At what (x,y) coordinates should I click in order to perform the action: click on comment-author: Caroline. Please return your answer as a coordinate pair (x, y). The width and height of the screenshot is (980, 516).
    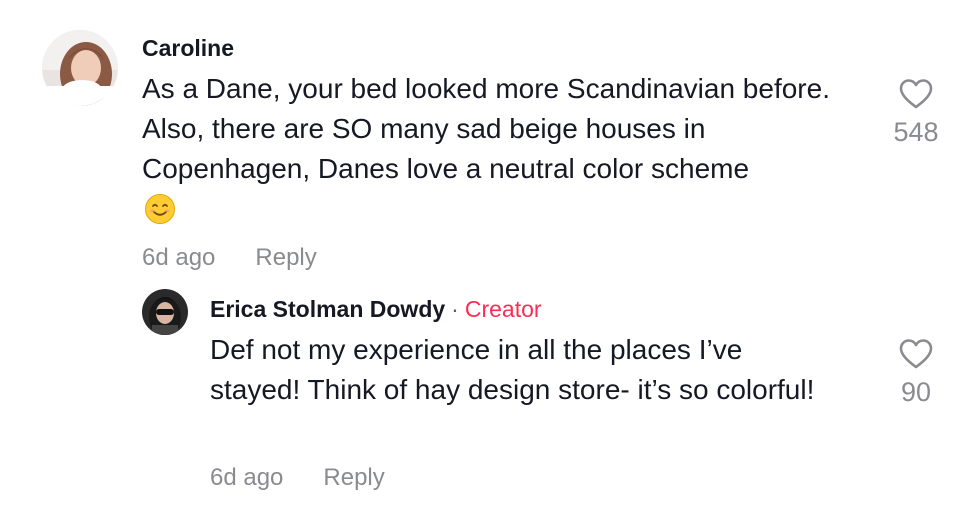
    Looking at the image, I should click on (188, 48).